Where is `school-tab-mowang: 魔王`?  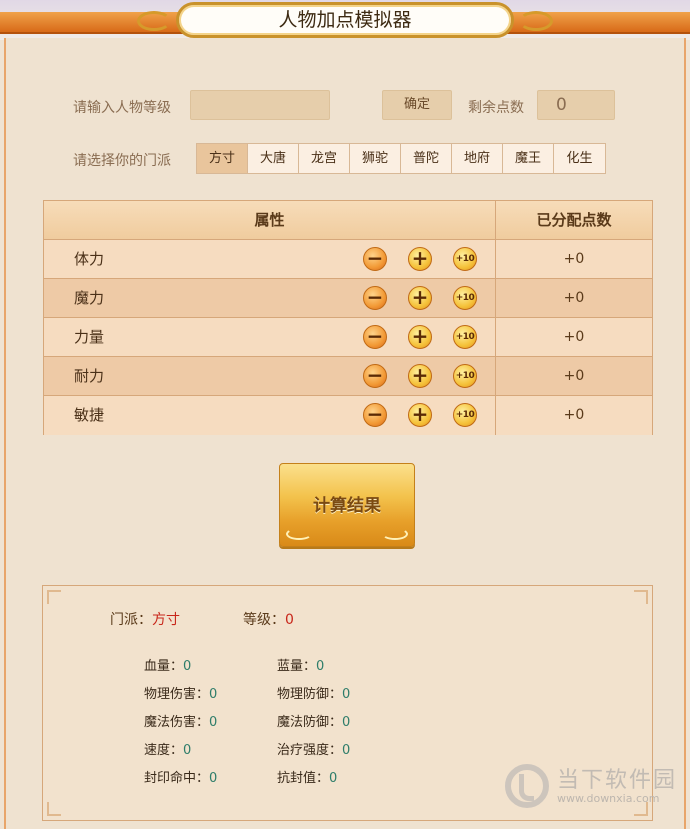
school-tab-mowang: 魔王 is located at coordinates (528, 158).